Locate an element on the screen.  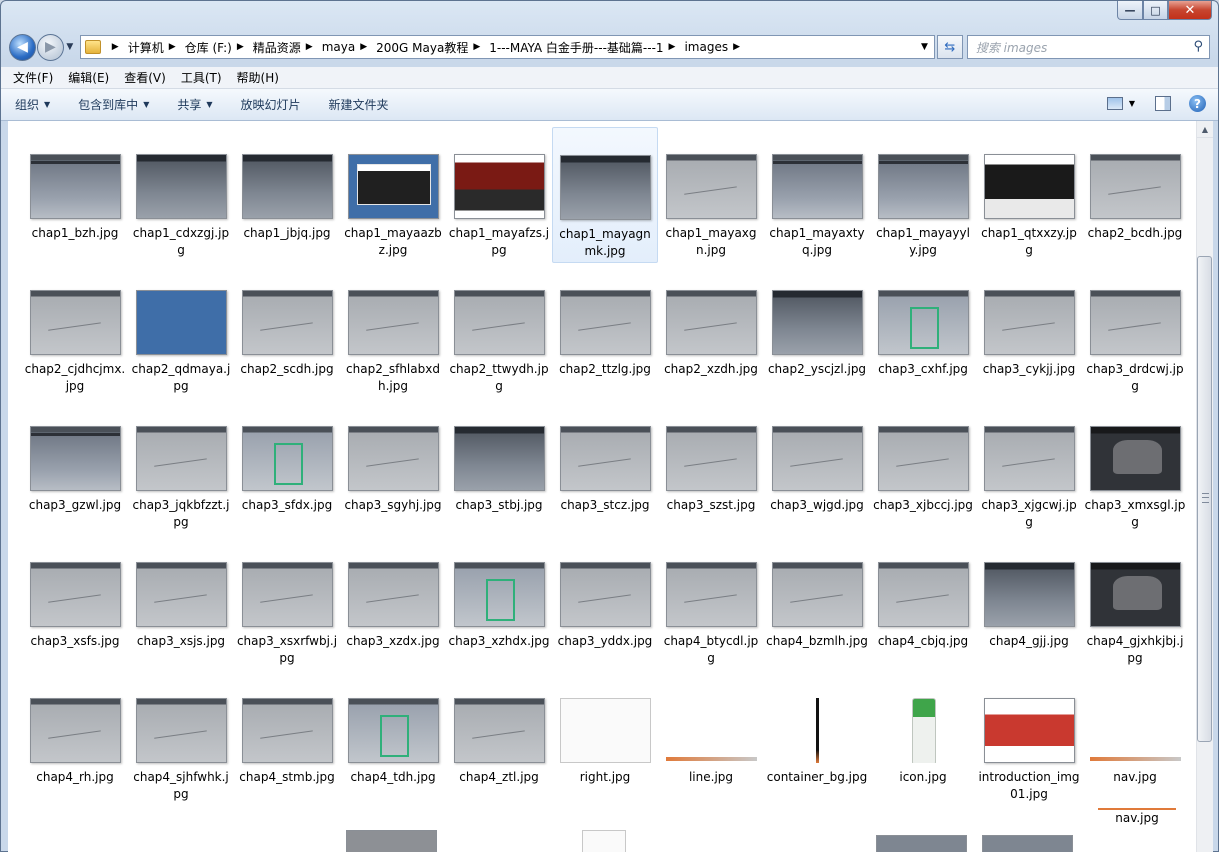
file-item: chap1_mayagnmk.jpg is located at coordinates (605, 195).